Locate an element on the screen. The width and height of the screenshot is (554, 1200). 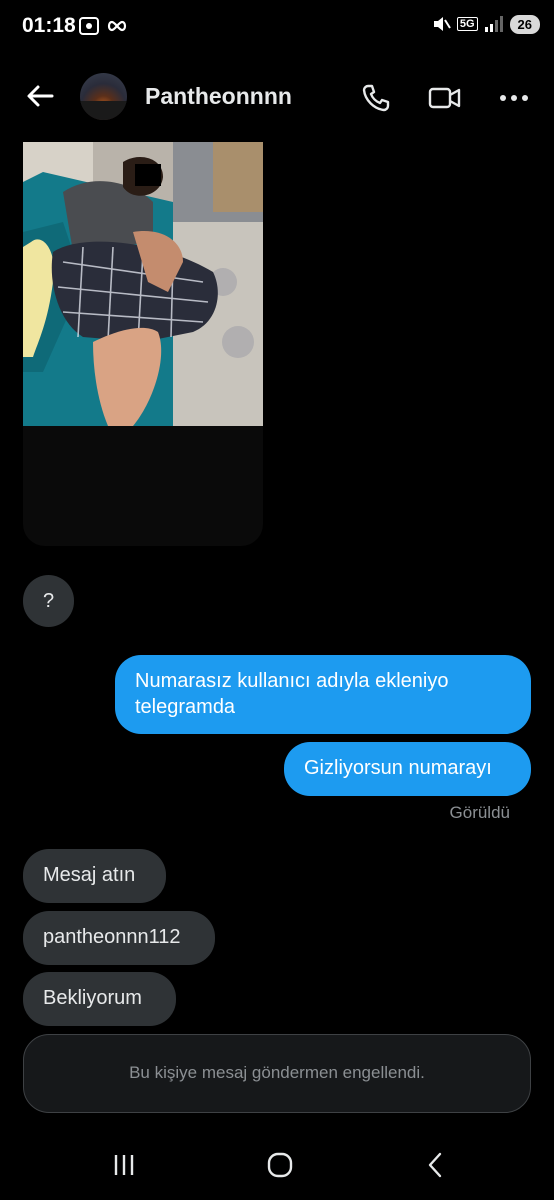
media-message is located at coordinates (143, 344).